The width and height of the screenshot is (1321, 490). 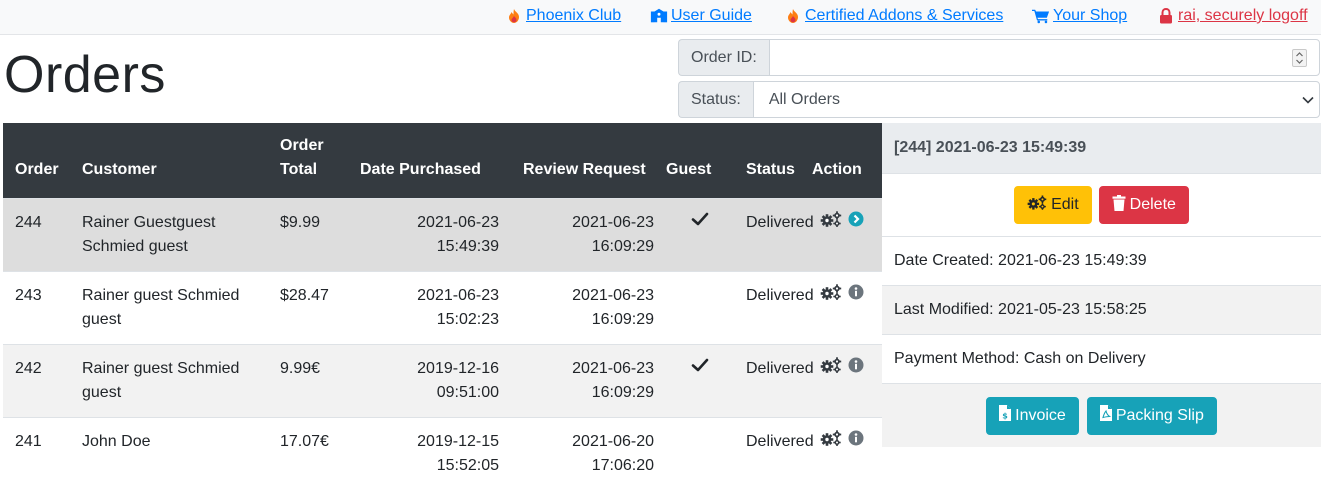 I want to click on date-created: Date Created: 2021-06-23 15:49:39, so click(x=1101, y=261).